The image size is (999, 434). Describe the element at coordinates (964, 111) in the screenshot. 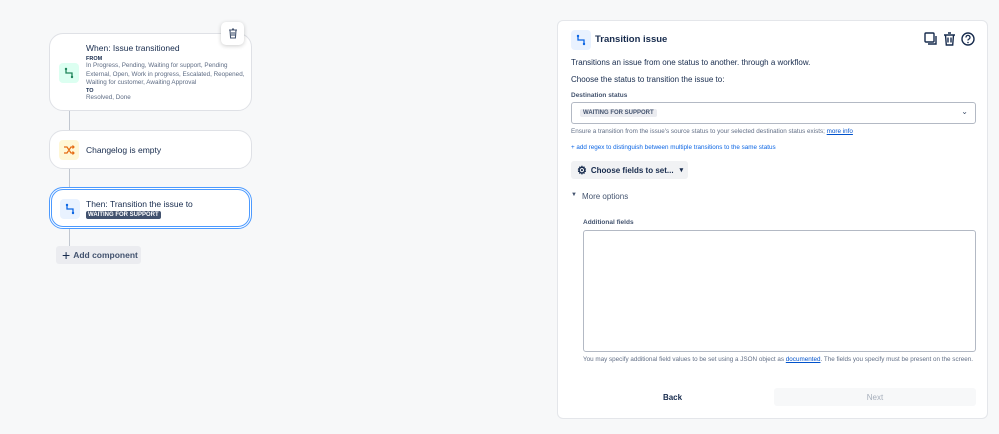

I see `chevron-down-icon: ⌄` at that location.